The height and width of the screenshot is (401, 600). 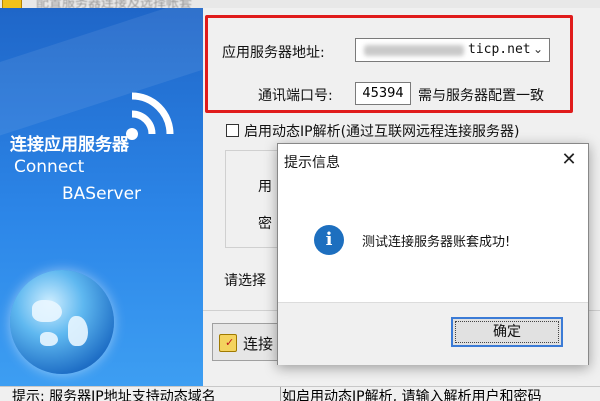 What do you see at coordinates (102, 194) in the screenshot?
I see `banner-title-en-2: BAServer` at bounding box center [102, 194].